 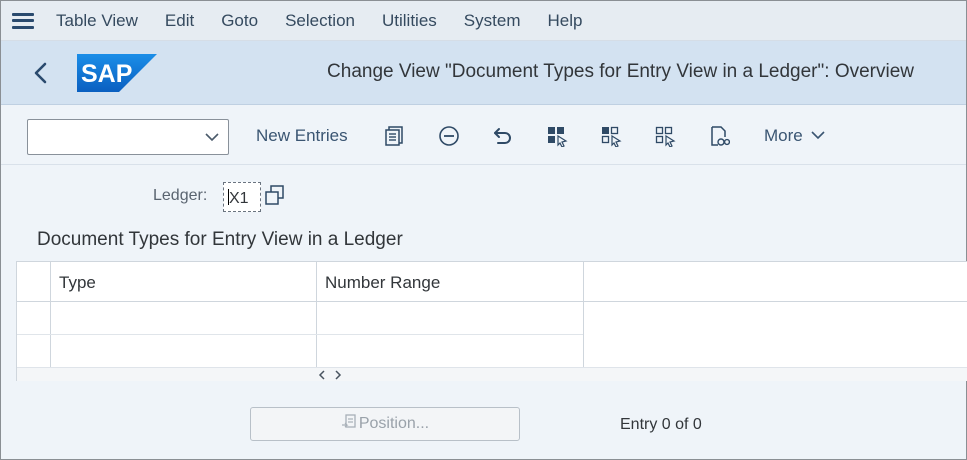 I want to click on select-all-icon, so click(x=557, y=136).